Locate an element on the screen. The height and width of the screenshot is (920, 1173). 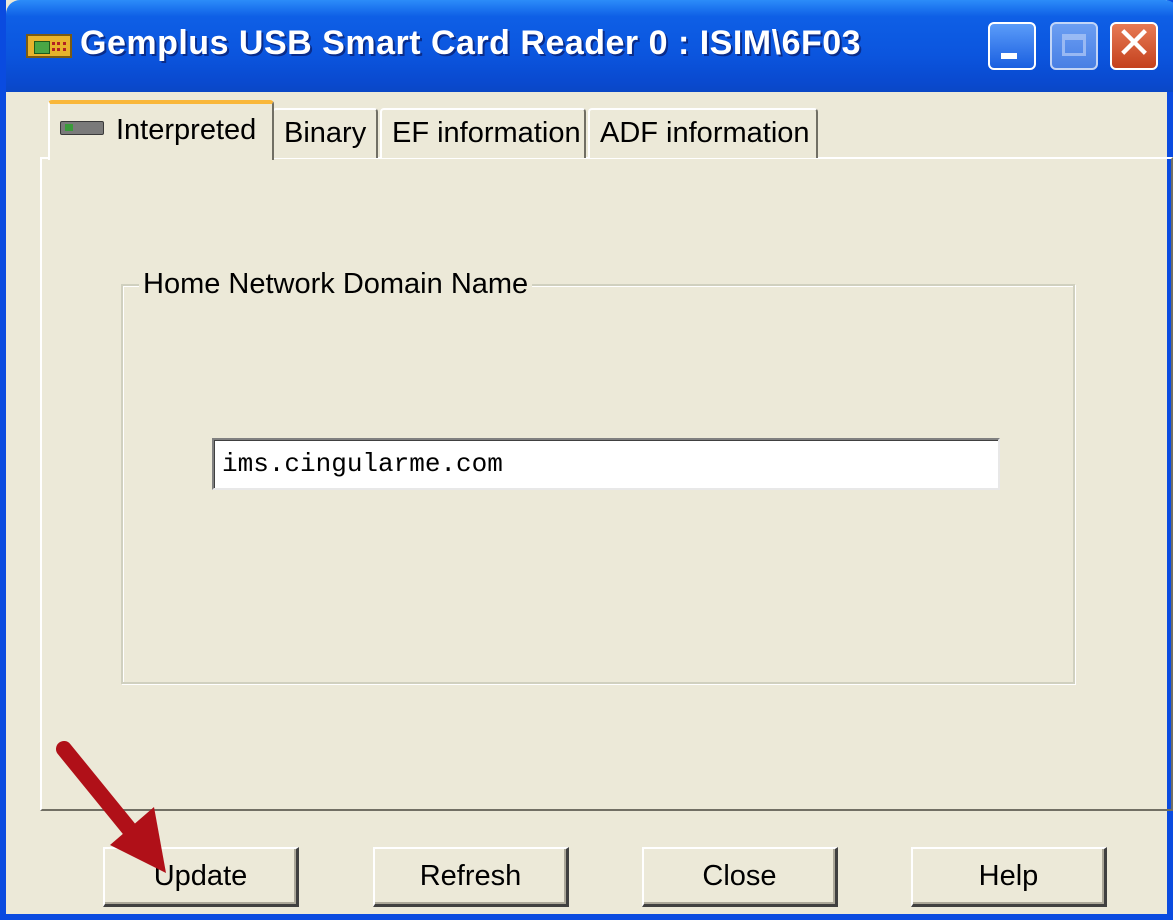
maximize-button is located at coordinates (1074, 46).